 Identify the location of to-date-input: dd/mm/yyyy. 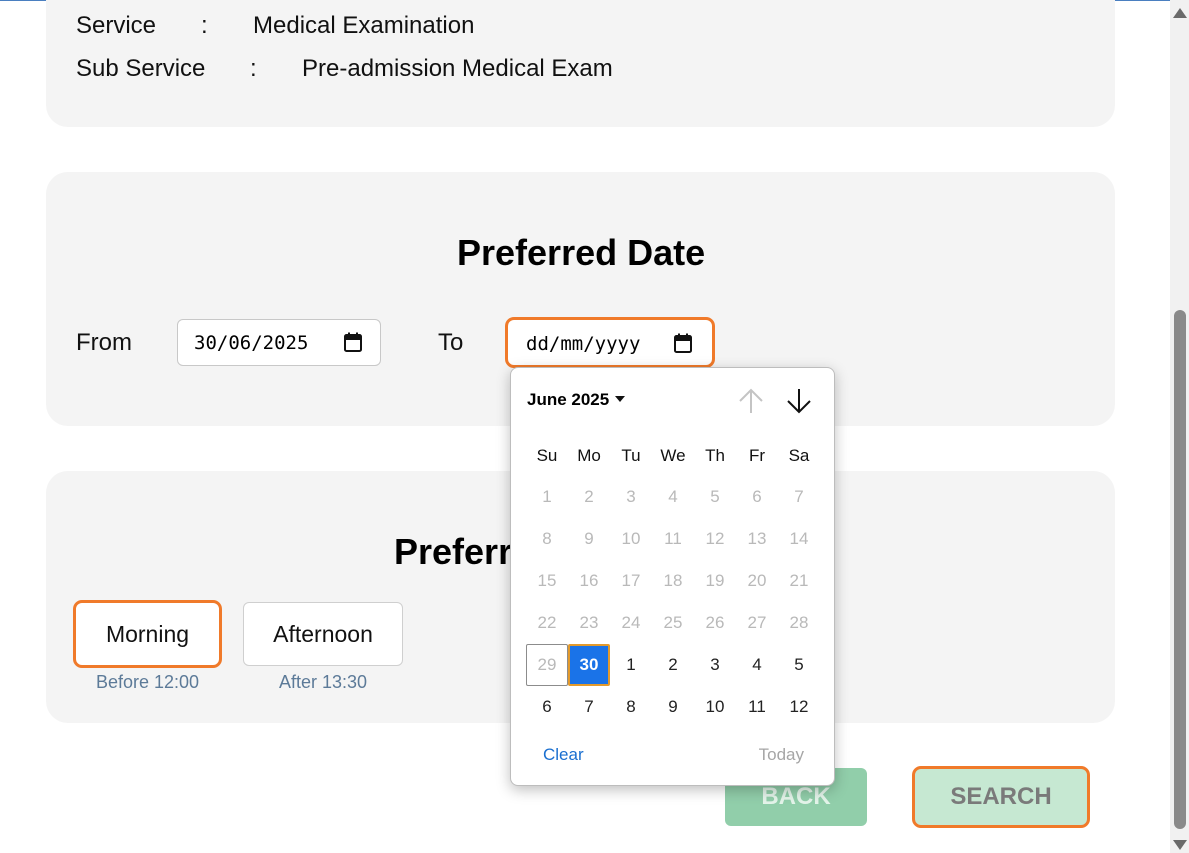
(610, 342).